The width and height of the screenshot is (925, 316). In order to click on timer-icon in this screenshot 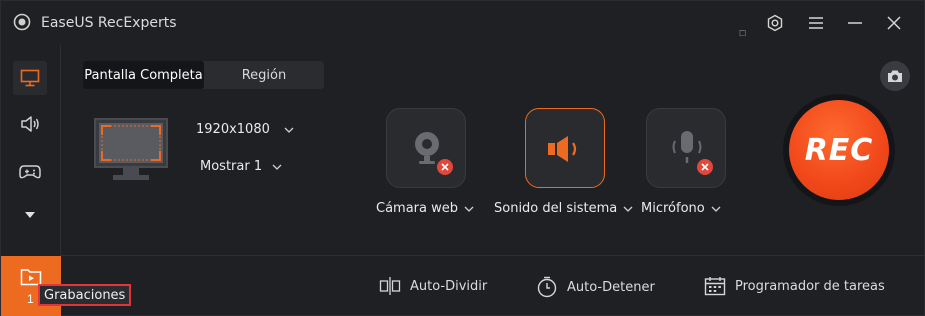, I will do `click(547, 287)`.